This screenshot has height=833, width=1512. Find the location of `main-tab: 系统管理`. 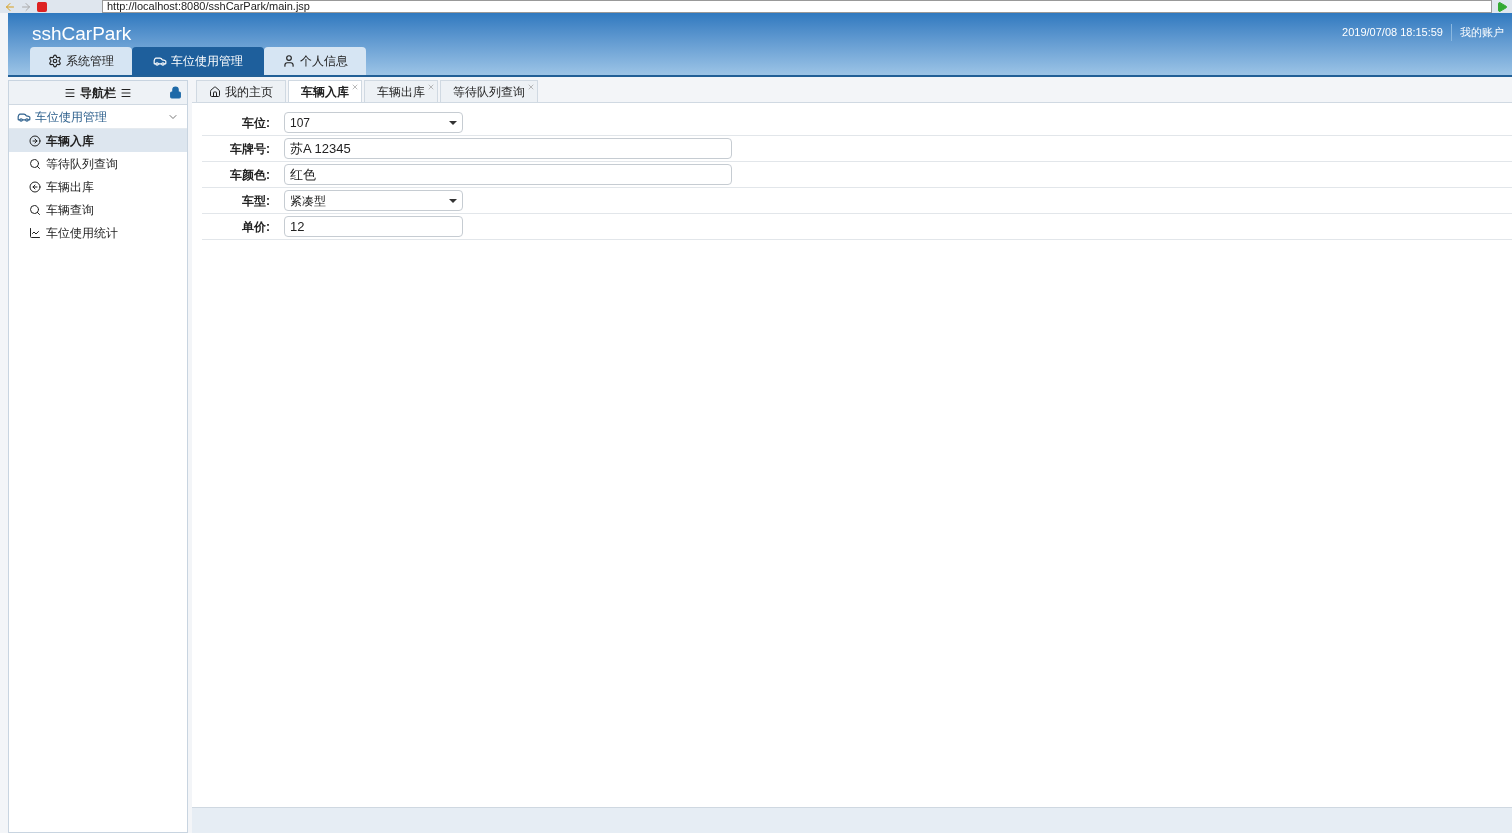

main-tab: 系统管理 is located at coordinates (81, 61).